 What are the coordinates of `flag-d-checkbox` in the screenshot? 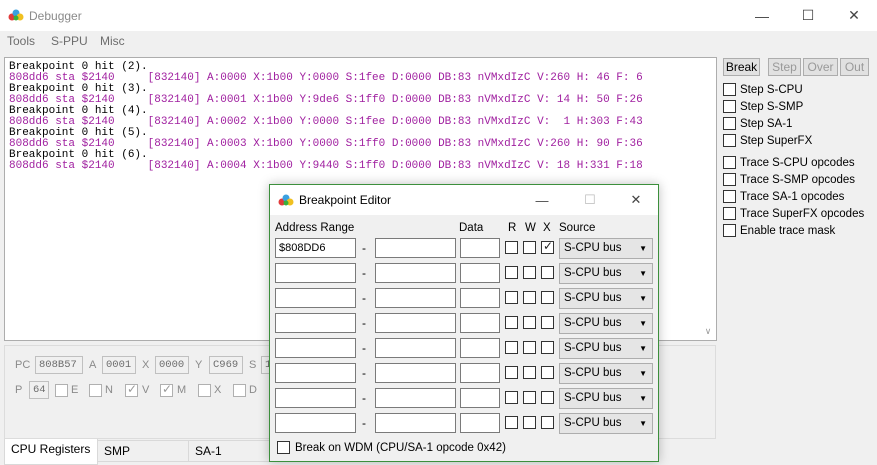 It's located at (239, 390).